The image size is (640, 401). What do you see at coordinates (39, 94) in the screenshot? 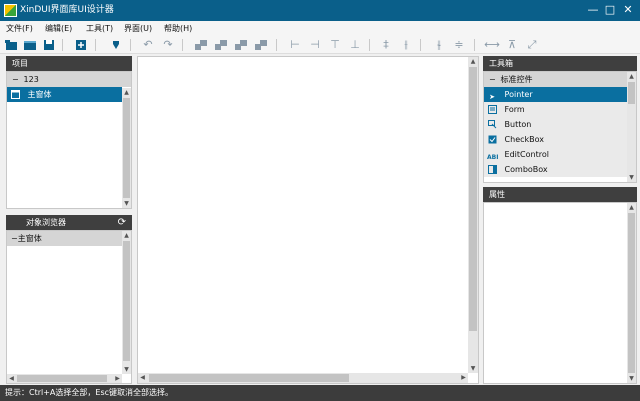
I see `project-item-label: 主窗体` at bounding box center [39, 94].